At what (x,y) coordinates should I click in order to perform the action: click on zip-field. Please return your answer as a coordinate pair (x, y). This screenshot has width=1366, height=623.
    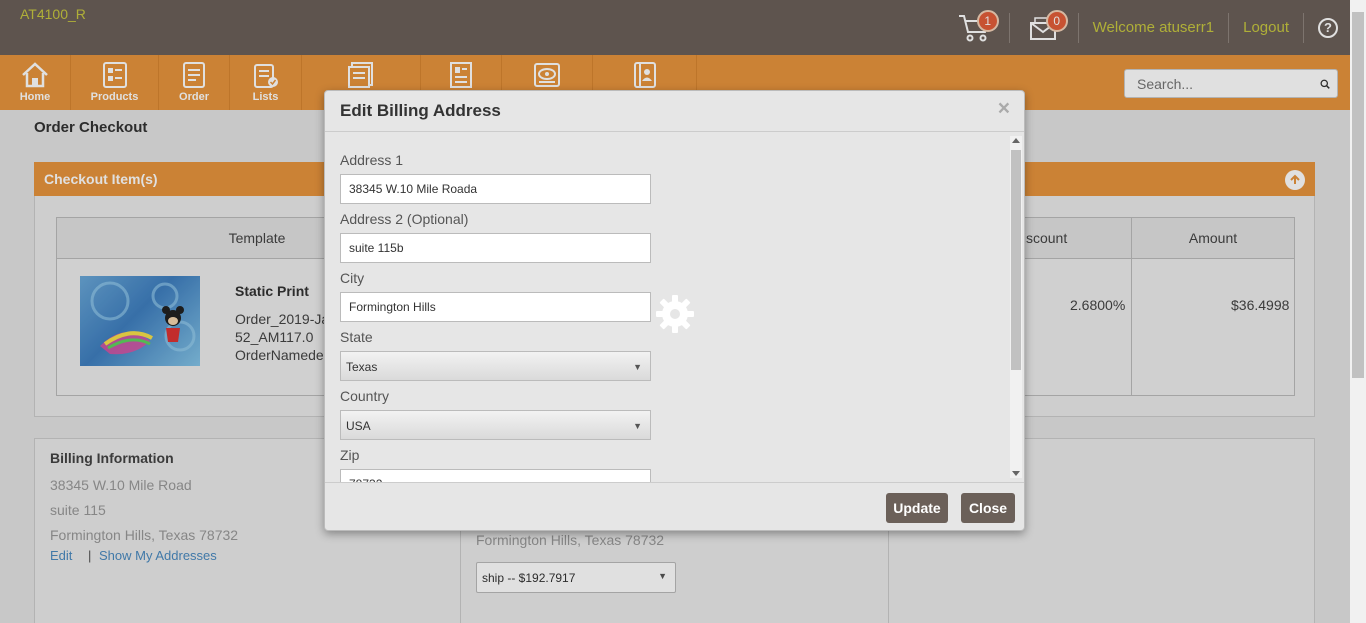
    Looking at the image, I should click on (495, 475).